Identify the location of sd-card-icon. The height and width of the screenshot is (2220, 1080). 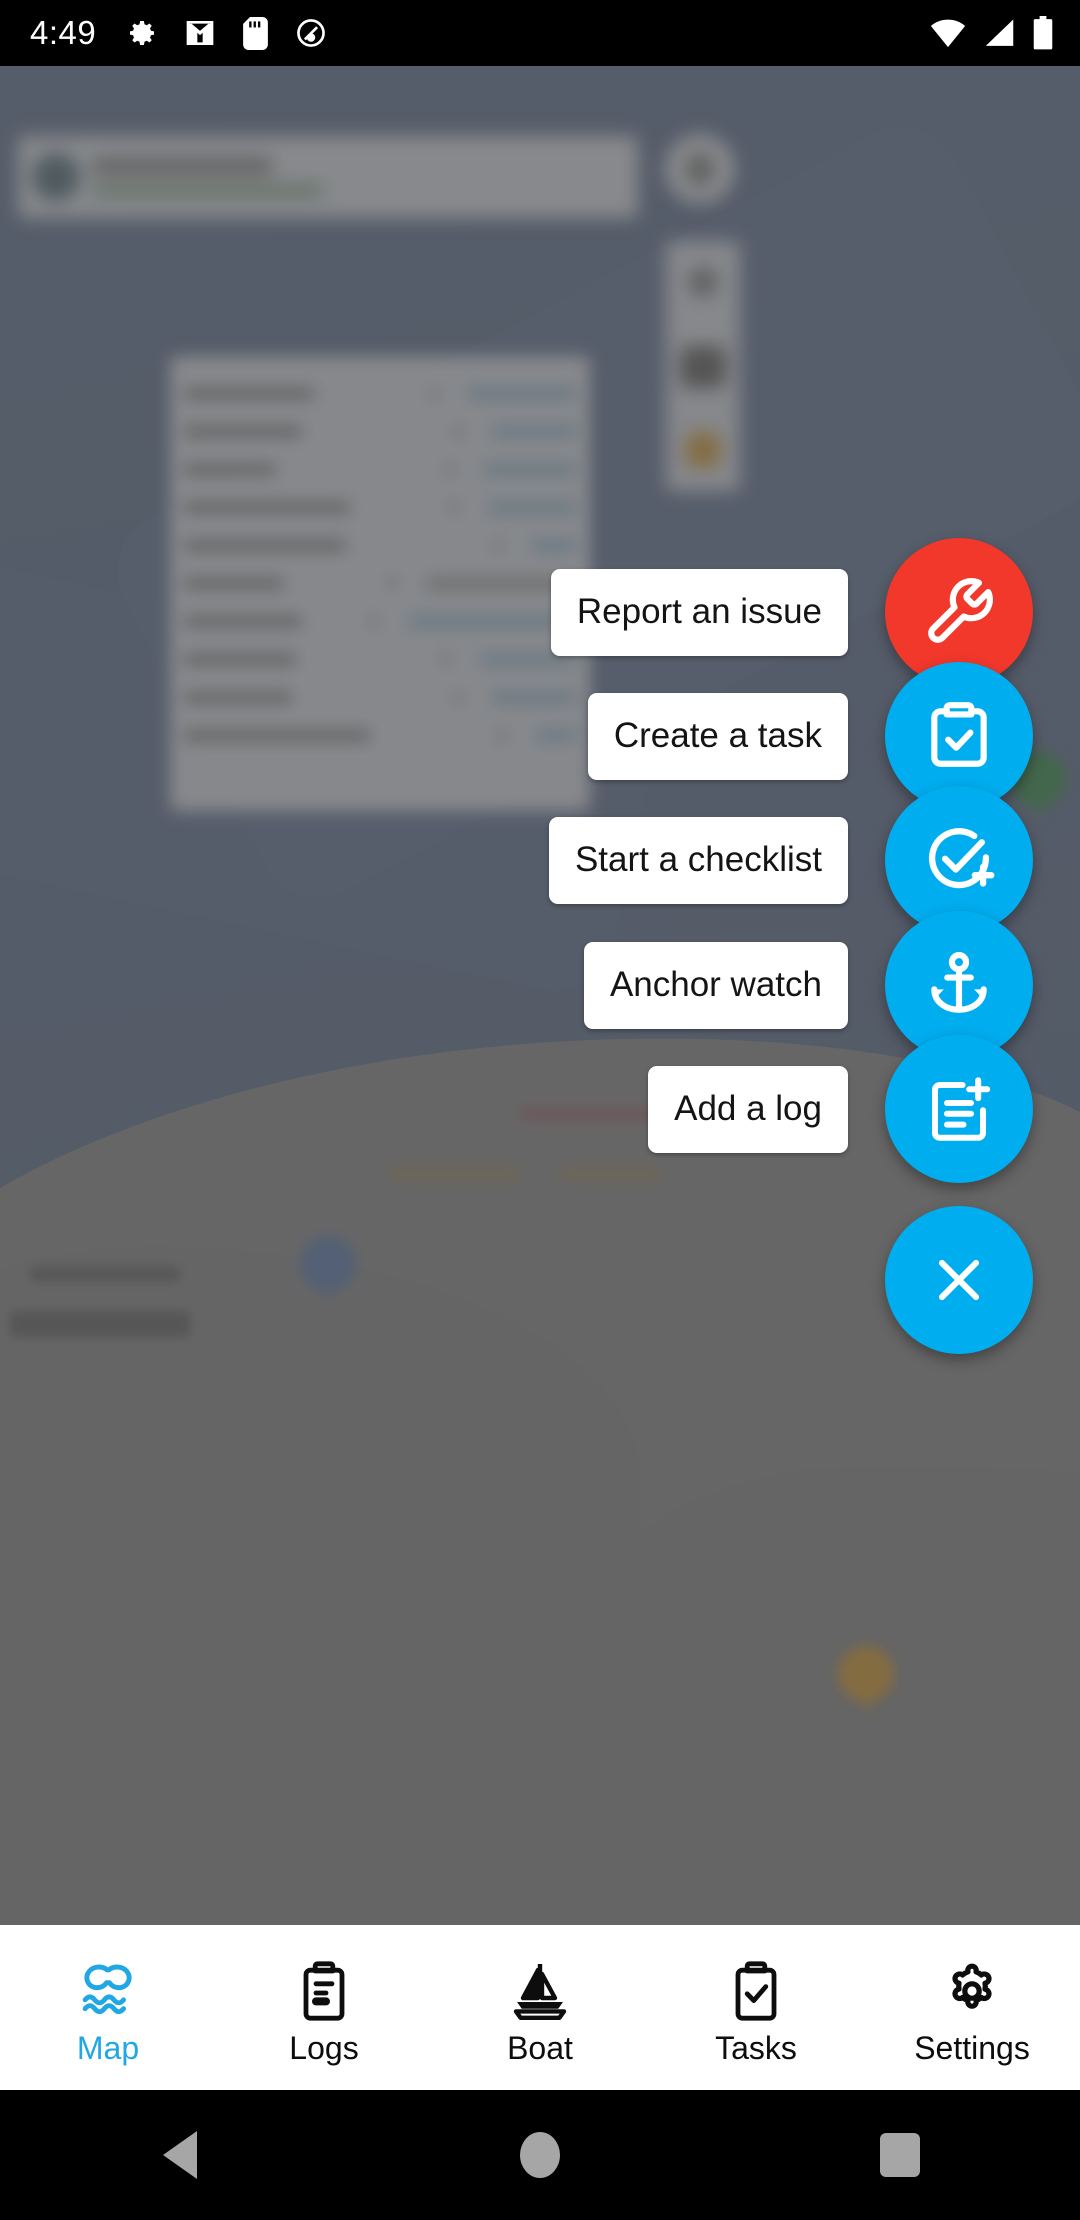
(256, 33).